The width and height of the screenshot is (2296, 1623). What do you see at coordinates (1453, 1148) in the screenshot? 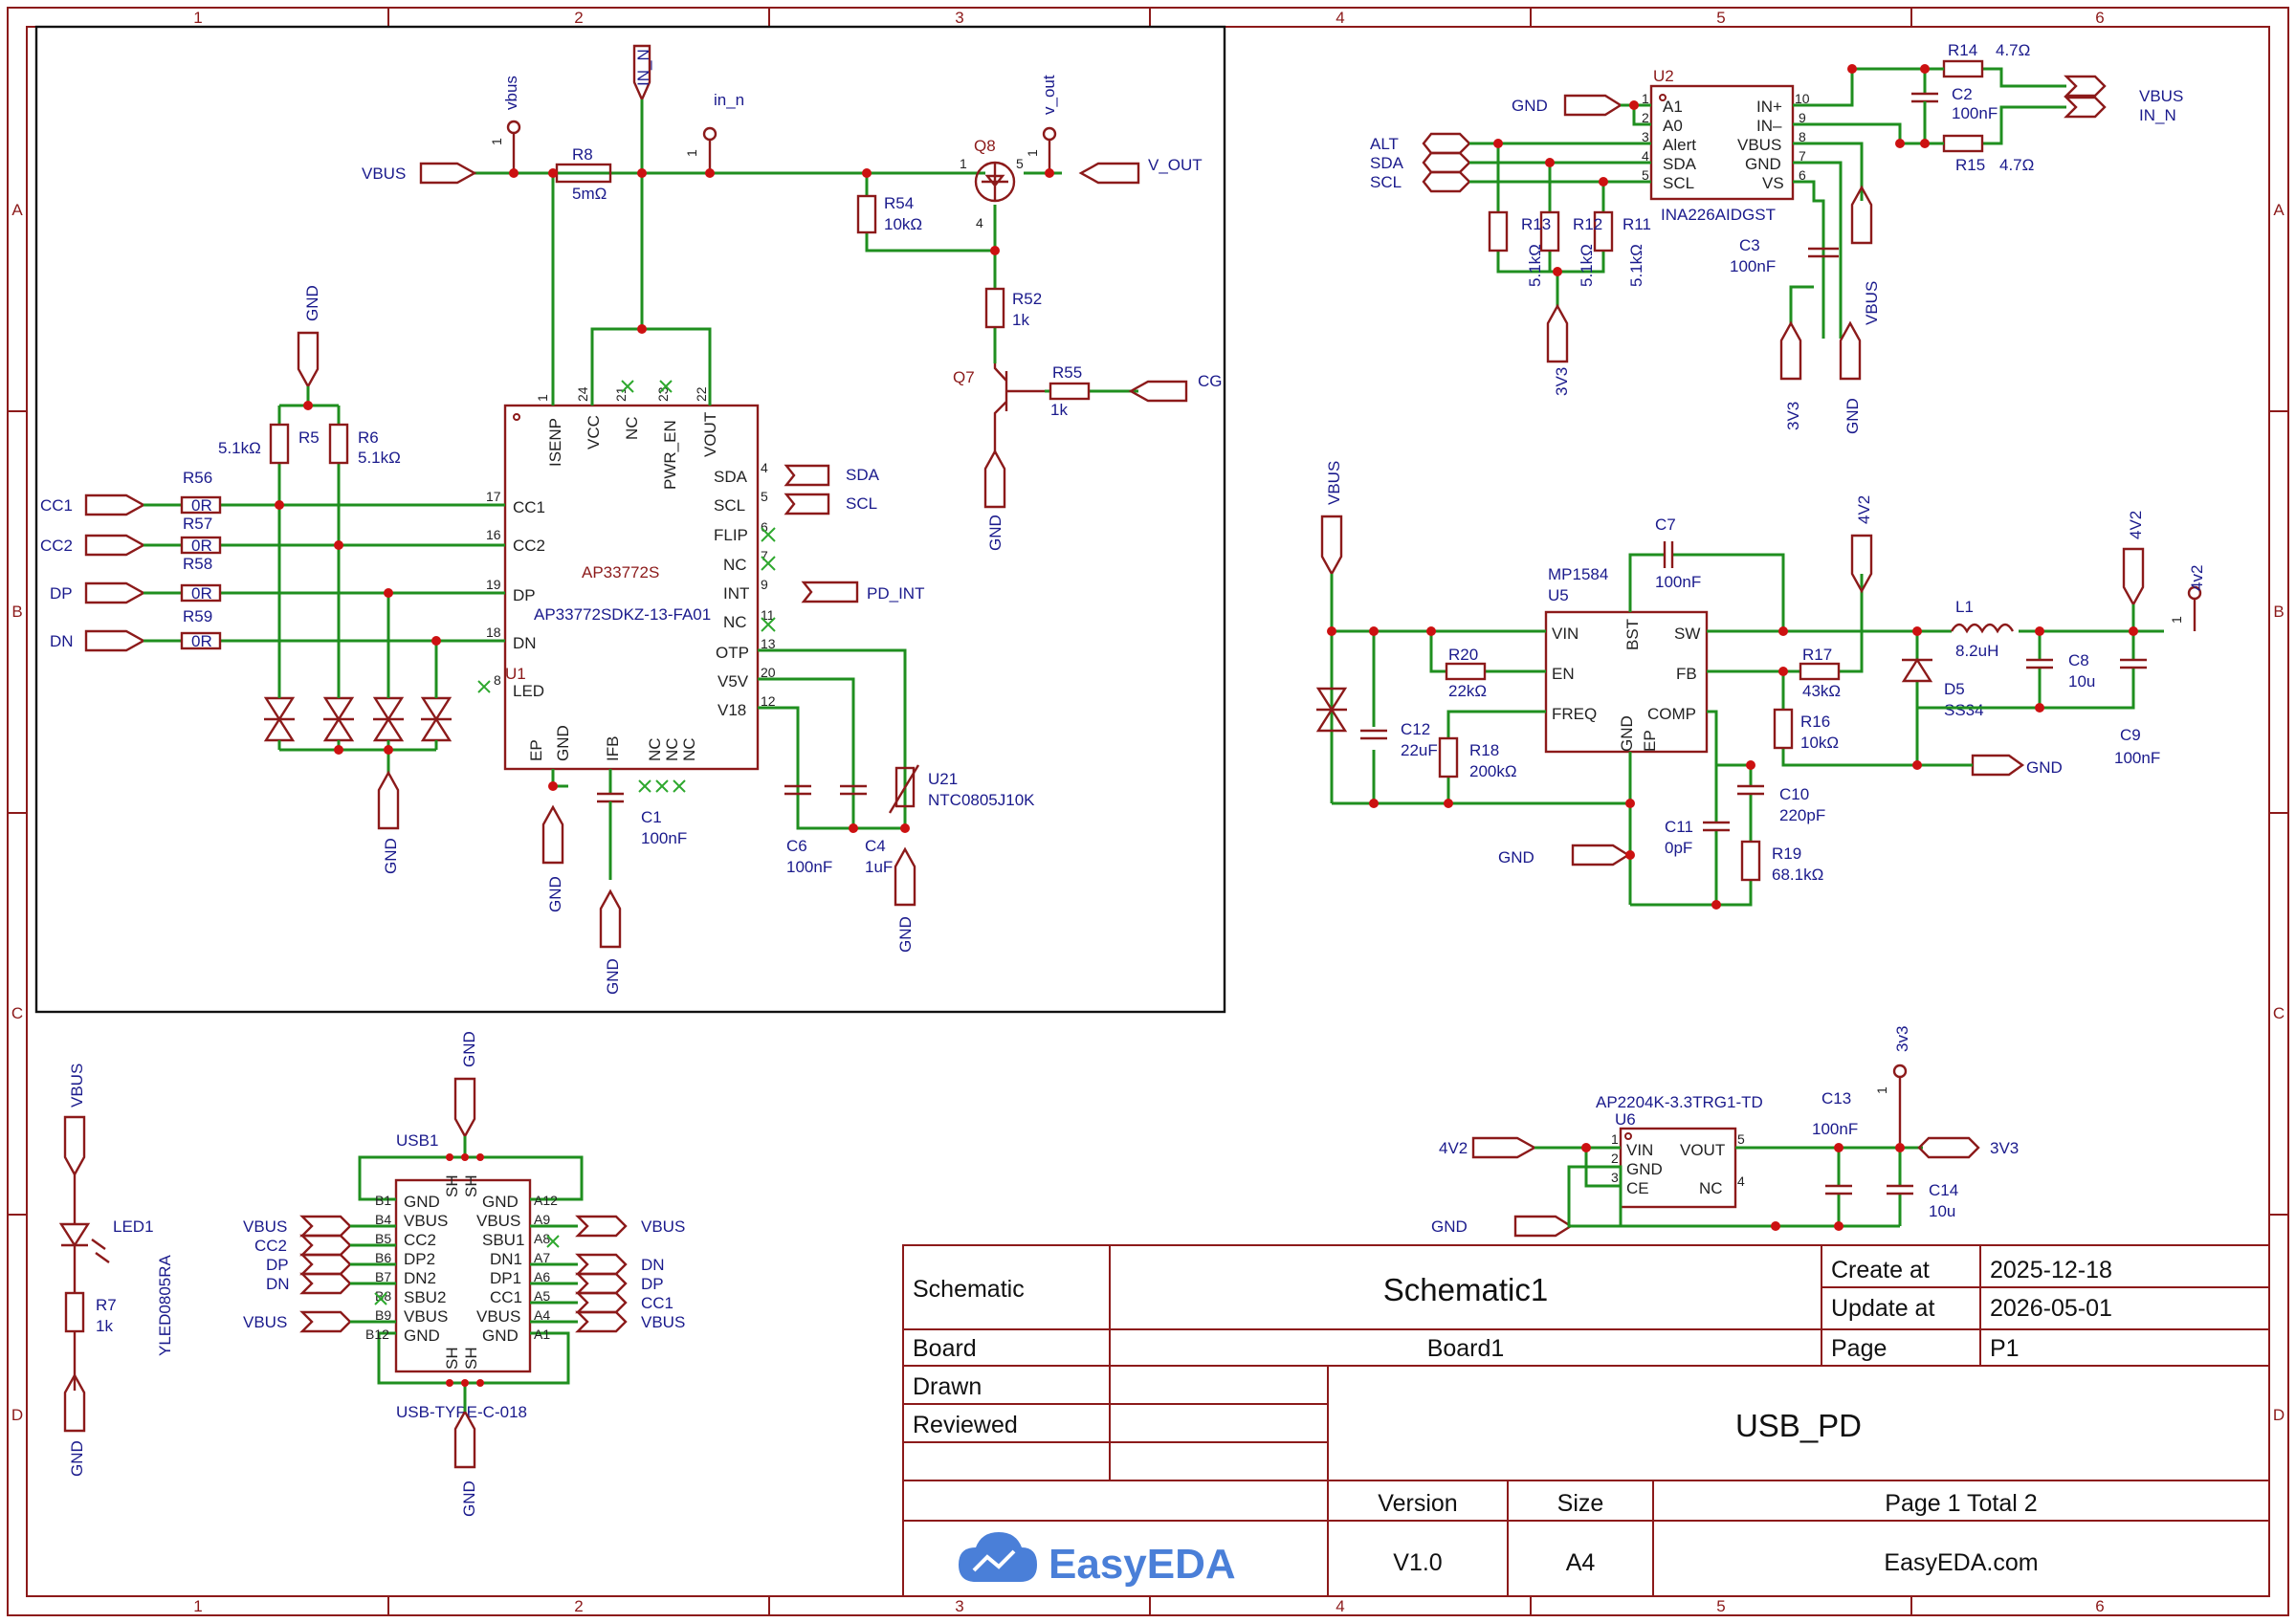
I see `svg-text: 4V2` at bounding box center [1453, 1148].